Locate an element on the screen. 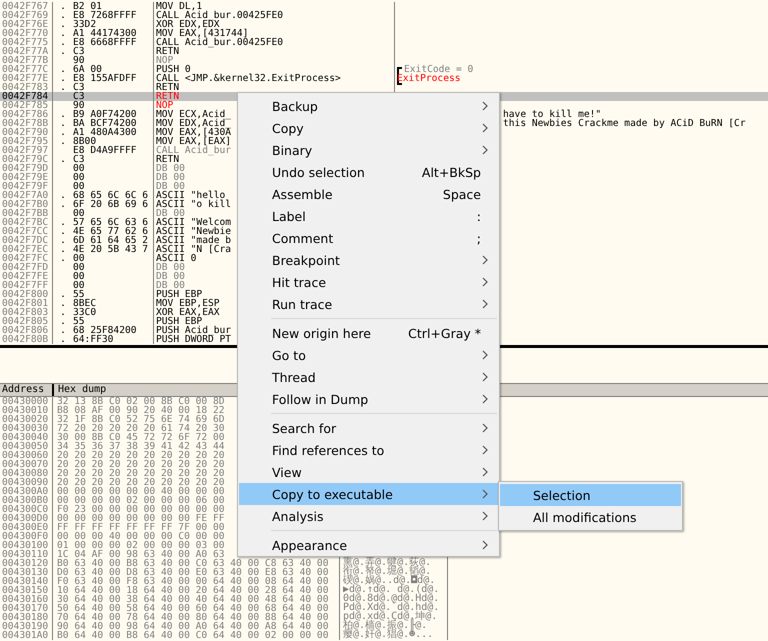 This screenshot has height=641, width=768. hex-cell: 50 64 40 00 58 64 40 00 60 64 40 00 68 64 40 00 is located at coordinates (196, 608).